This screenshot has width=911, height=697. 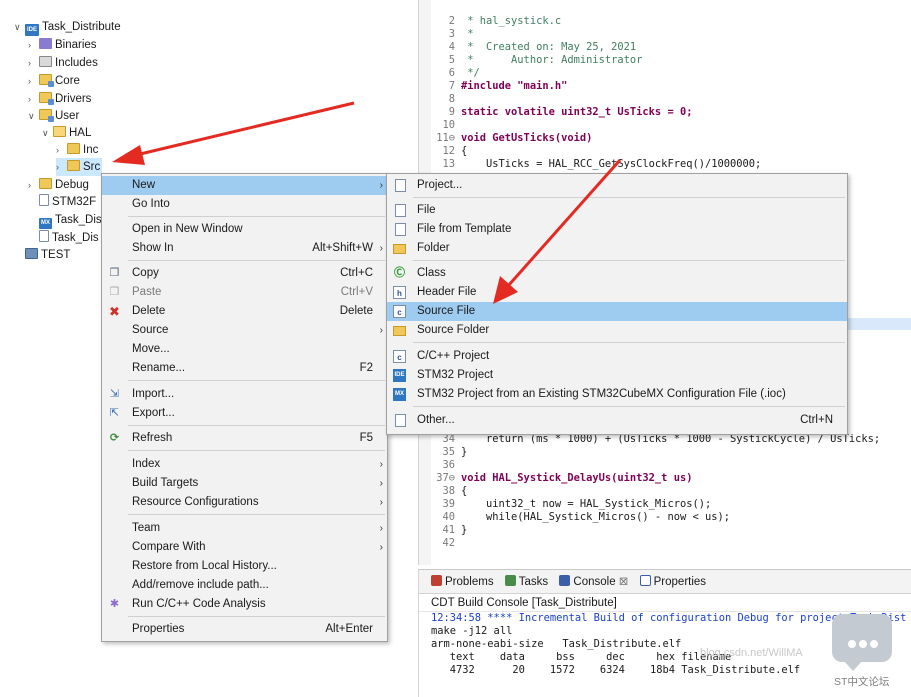 I want to click on menu-item-file-from-template: File from Template, so click(x=617, y=229).